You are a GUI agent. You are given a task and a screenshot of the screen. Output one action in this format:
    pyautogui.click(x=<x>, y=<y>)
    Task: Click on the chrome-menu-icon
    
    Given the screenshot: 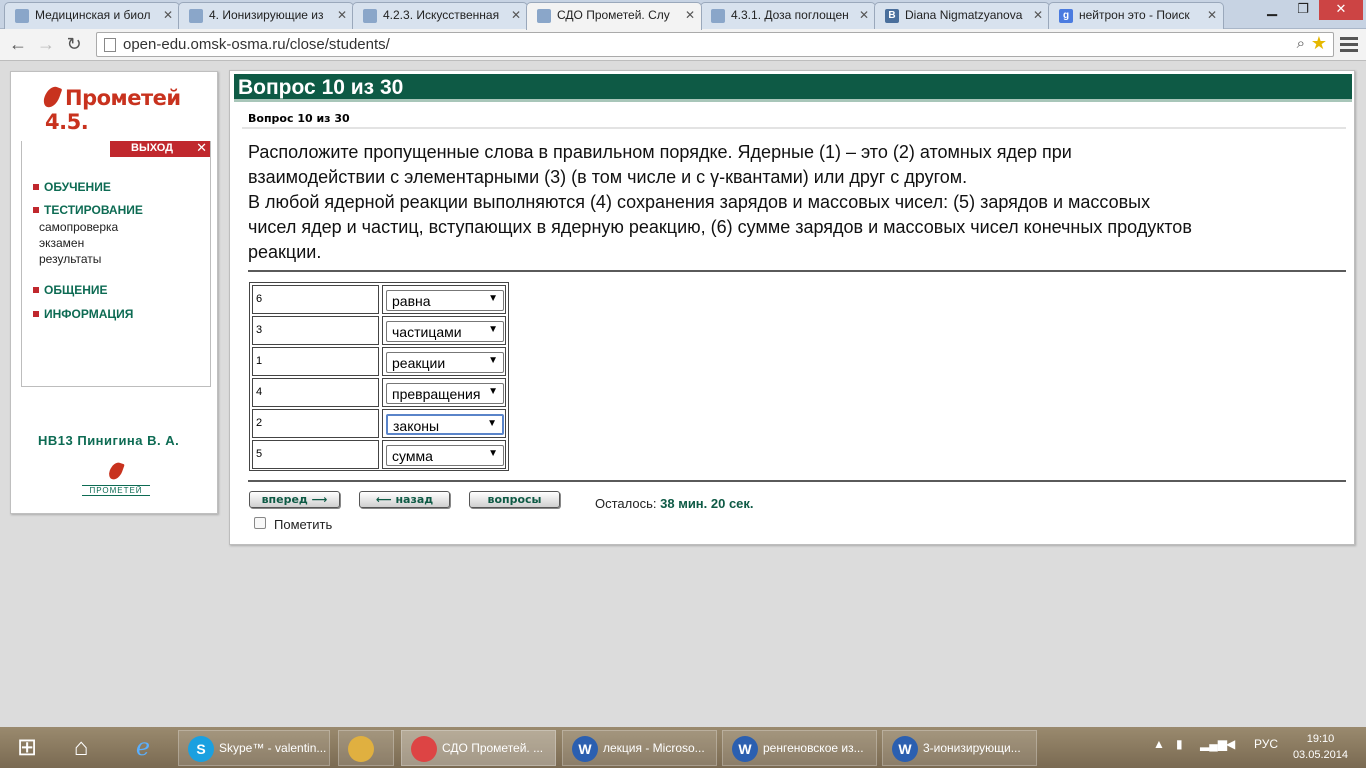 What is the action you would take?
    pyautogui.click(x=1349, y=44)
    